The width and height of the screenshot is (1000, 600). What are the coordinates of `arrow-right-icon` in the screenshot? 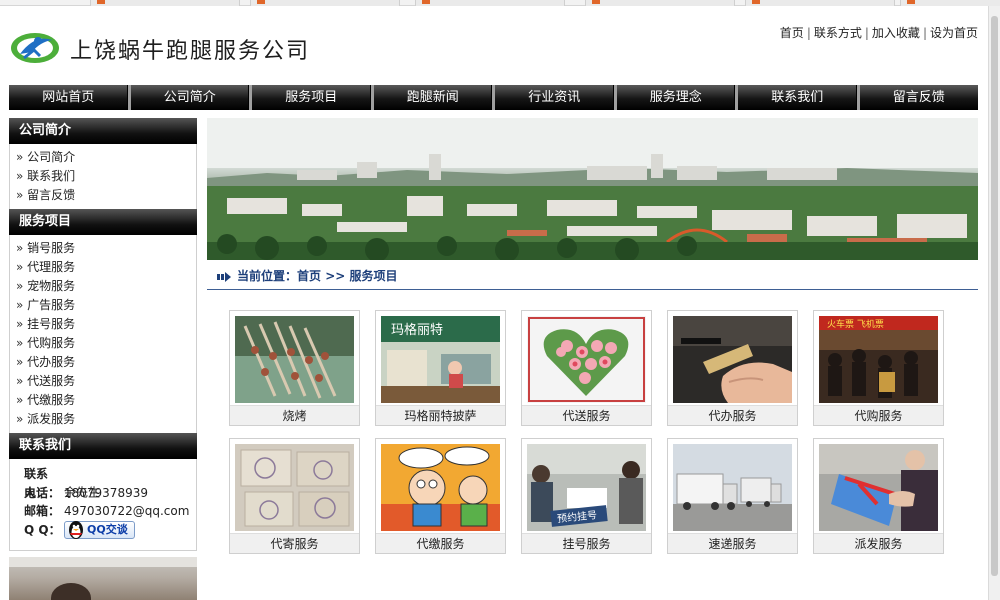 It's located at (224, 276).